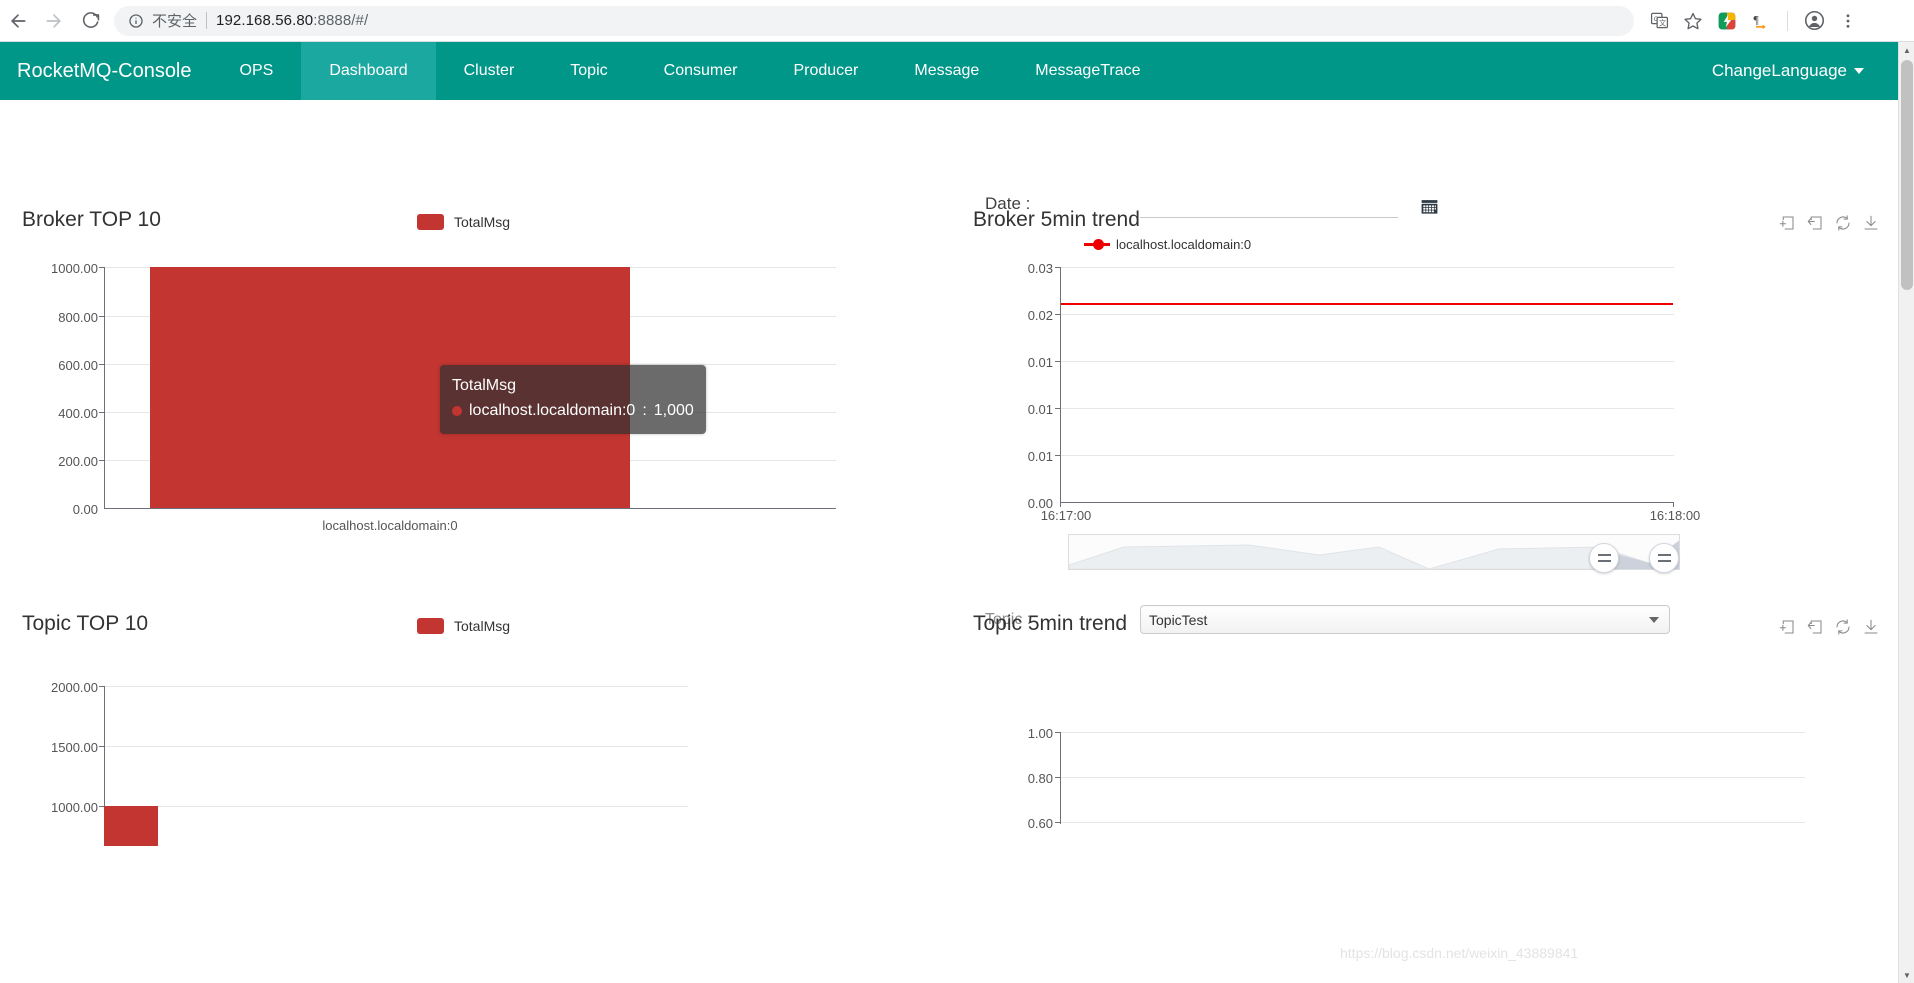 This screenshot has height=983, width=1914. What do you see at coordinates (1459, 953) in the screenshot?
I see `watermark-text: https://blog.csdn.net/weixin_43889841` at bounding box center [1459, 953].